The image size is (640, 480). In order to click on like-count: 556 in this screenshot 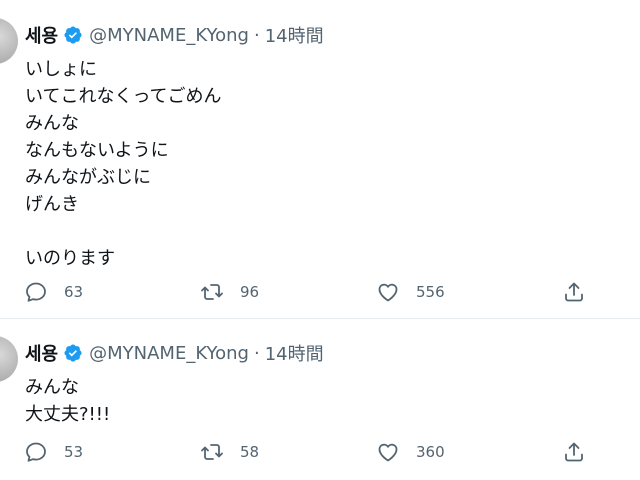, I will do `click(430, 292)`.